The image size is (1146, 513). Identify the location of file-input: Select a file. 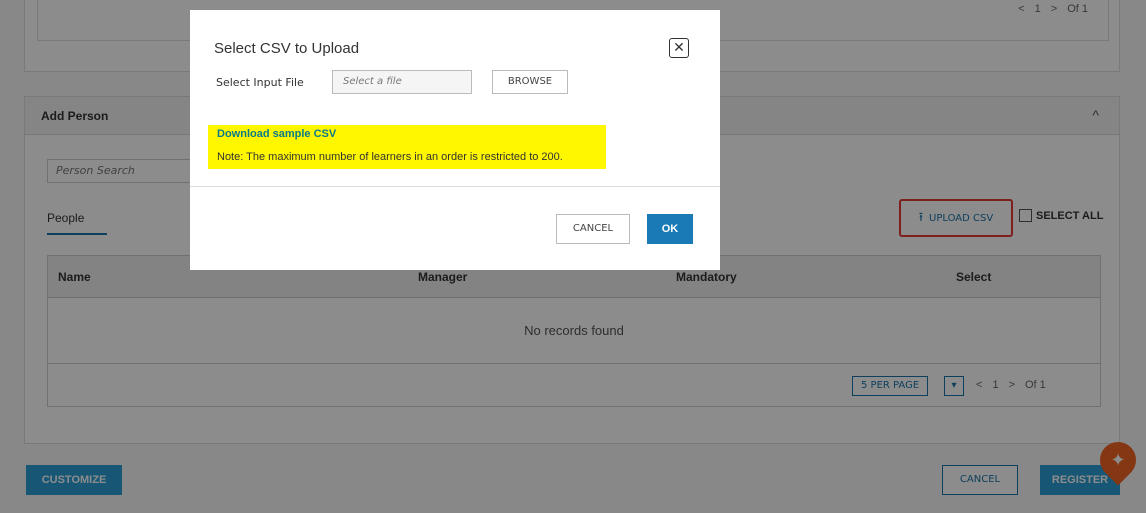
(402, 82).